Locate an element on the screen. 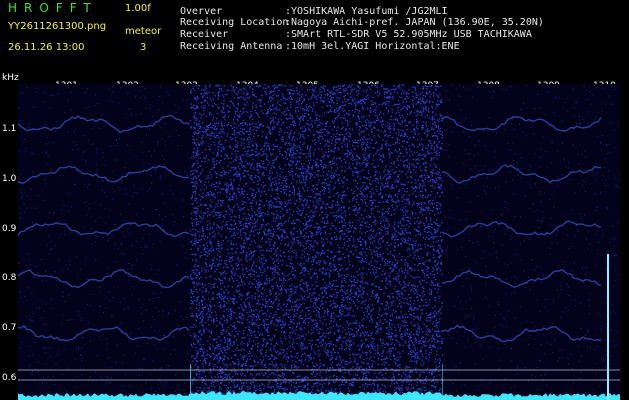 The image size is (629, 400). app-version: 1.00f is located at coordinates (138, 8).